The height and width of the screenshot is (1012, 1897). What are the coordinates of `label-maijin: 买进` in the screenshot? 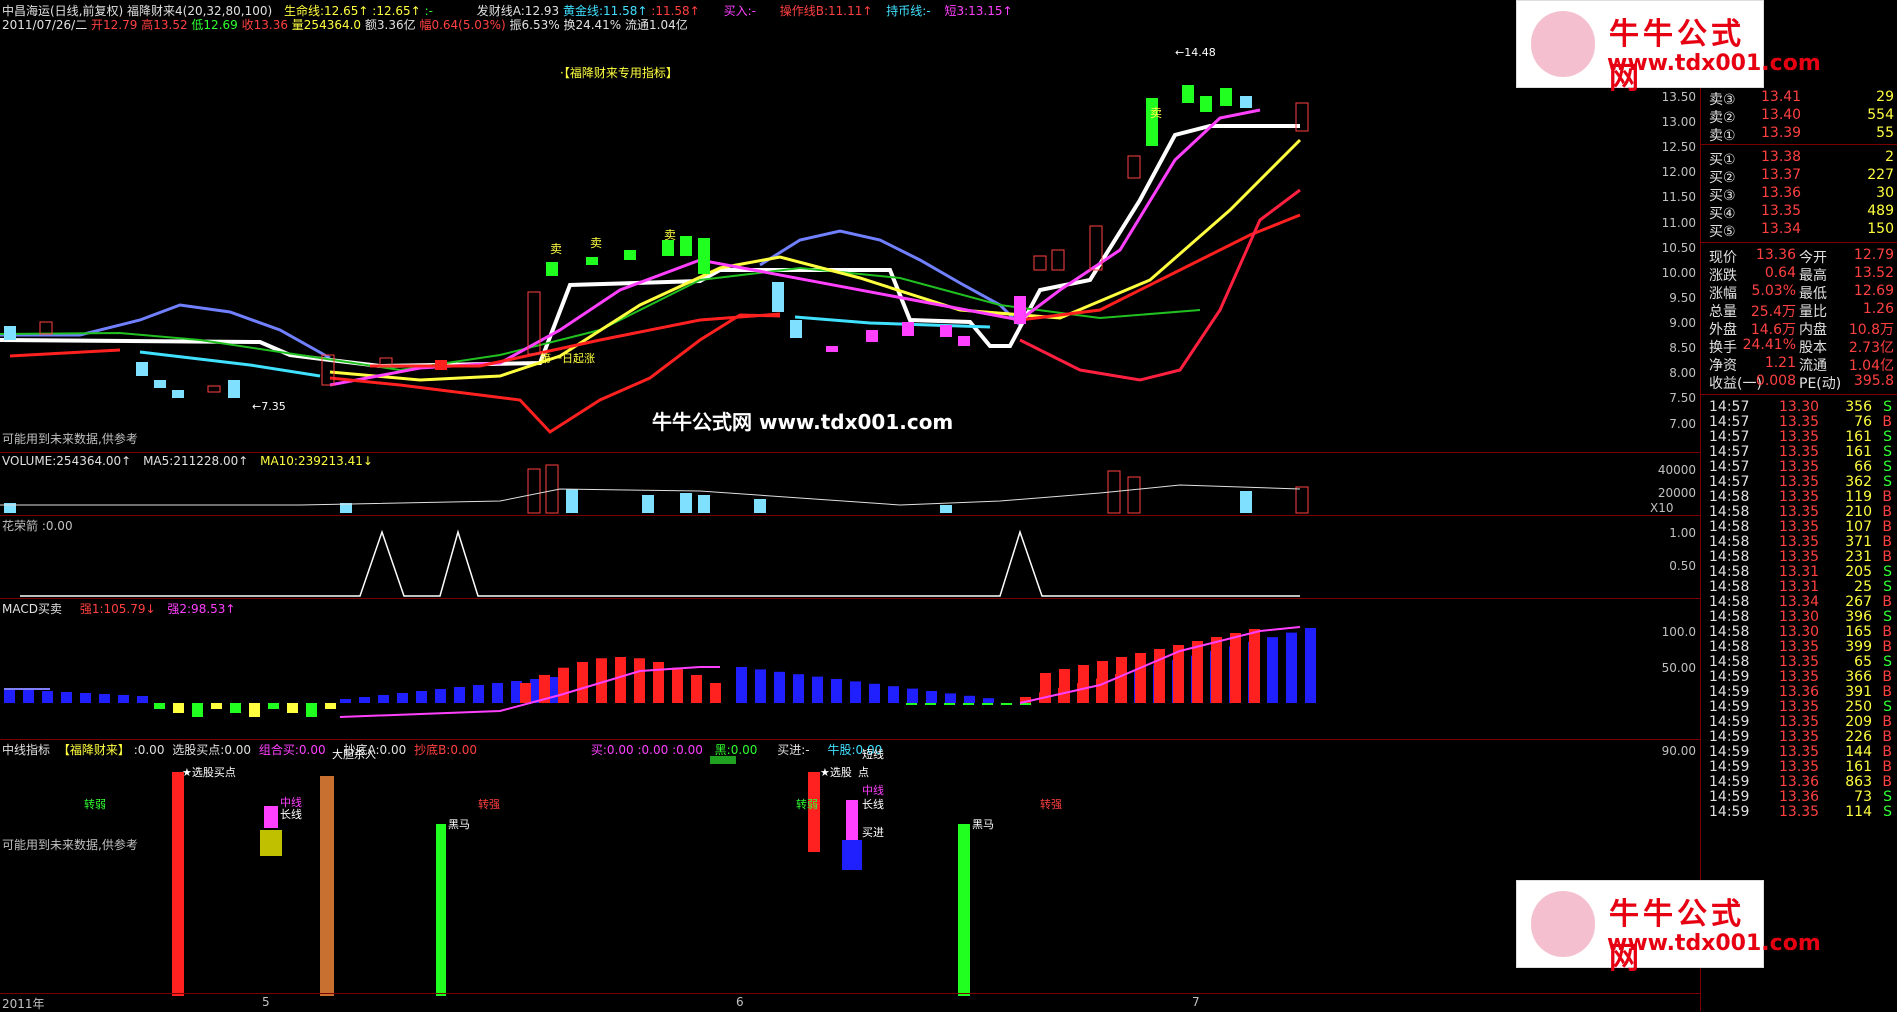 It's located at (873, 832).